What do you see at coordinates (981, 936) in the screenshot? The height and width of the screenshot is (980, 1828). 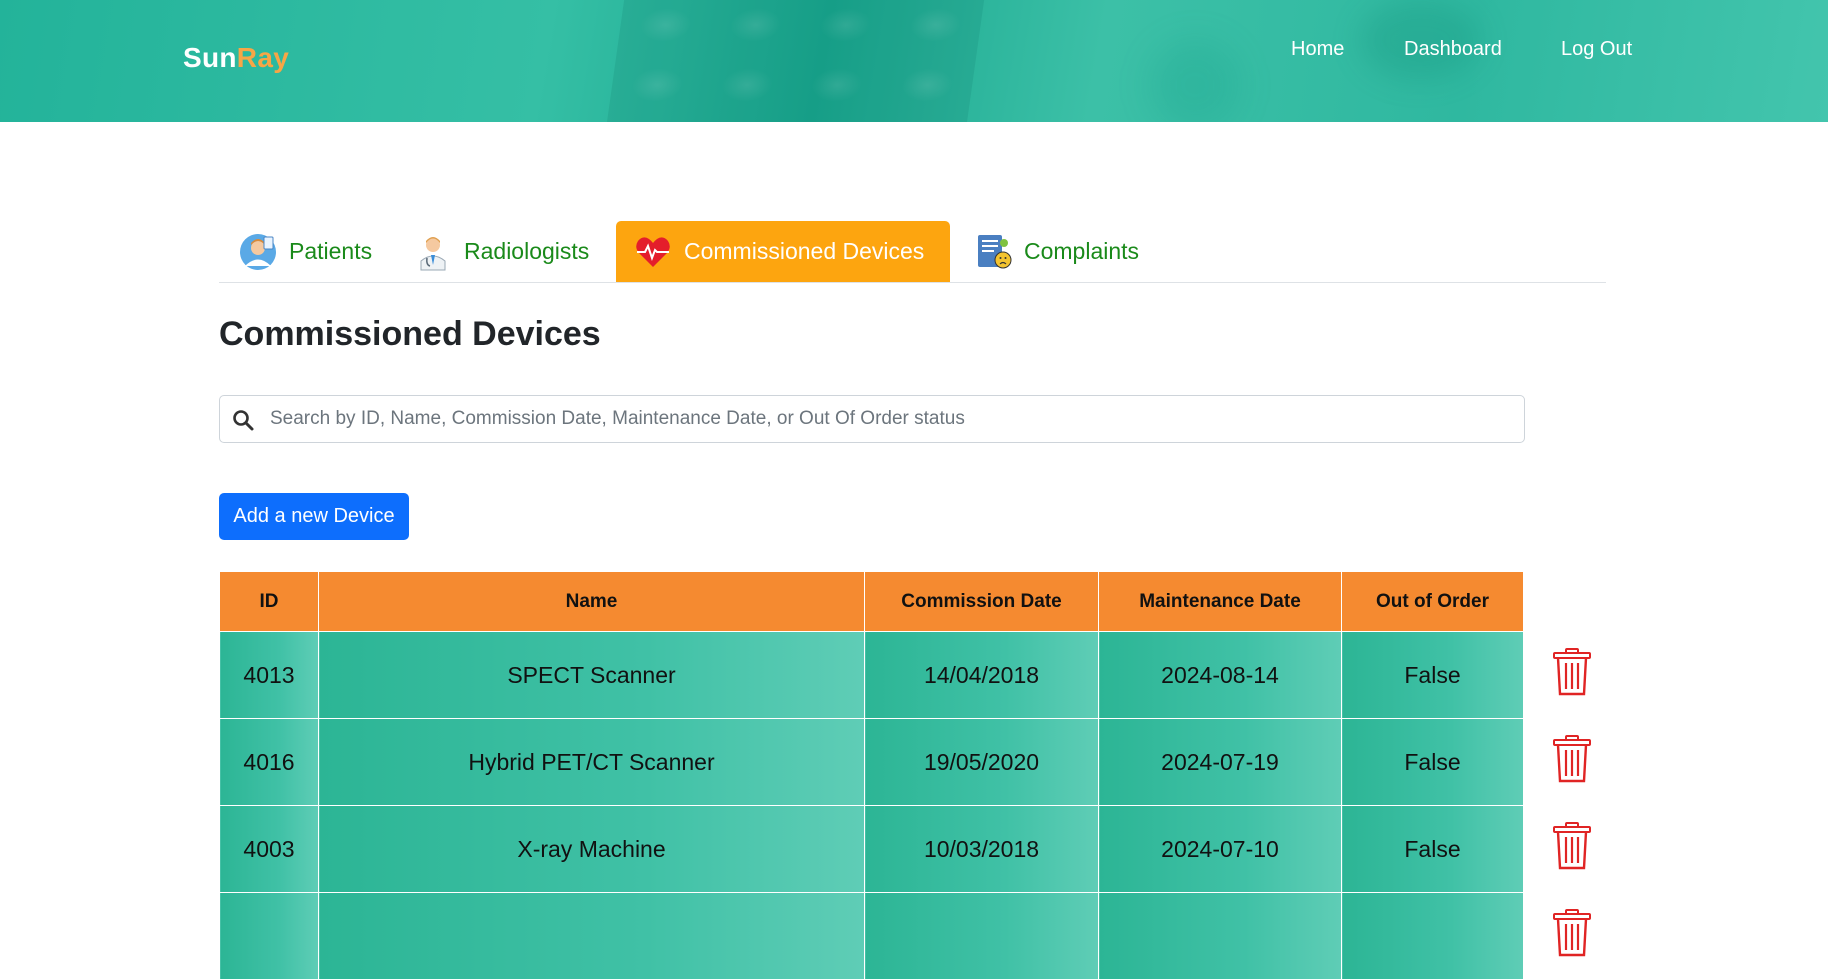 I see `cell-commission-date` at bounding box center [981, 936].